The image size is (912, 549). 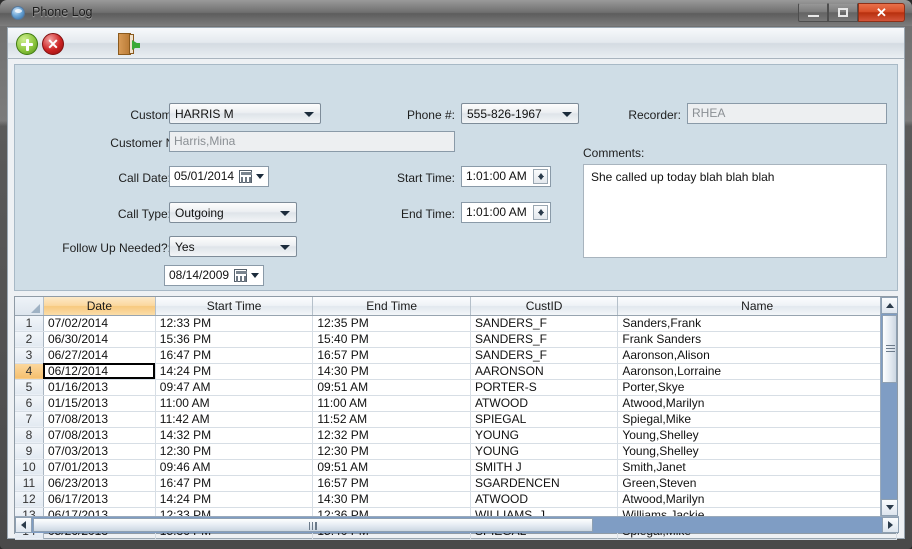 What do you see at coordinates (219, 176) in the screenshot?
I see `call-date-field: 05/01/2014` at bounding box center [219, 176].